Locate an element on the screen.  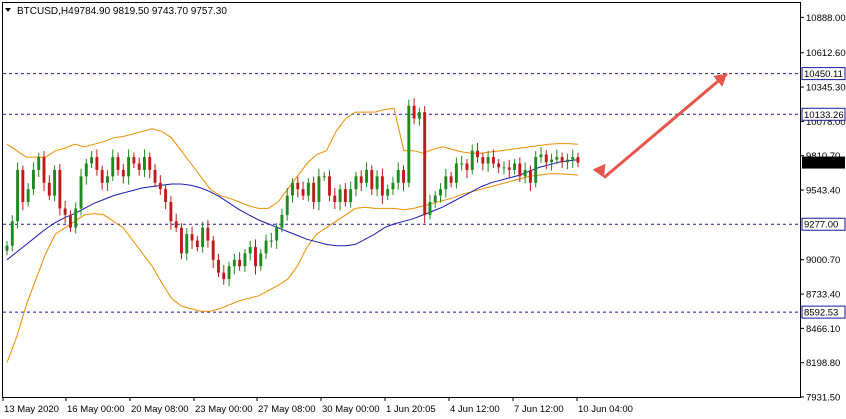
x-tick-label: 7 Jun 12:00 is located at coordinates (539, 409).